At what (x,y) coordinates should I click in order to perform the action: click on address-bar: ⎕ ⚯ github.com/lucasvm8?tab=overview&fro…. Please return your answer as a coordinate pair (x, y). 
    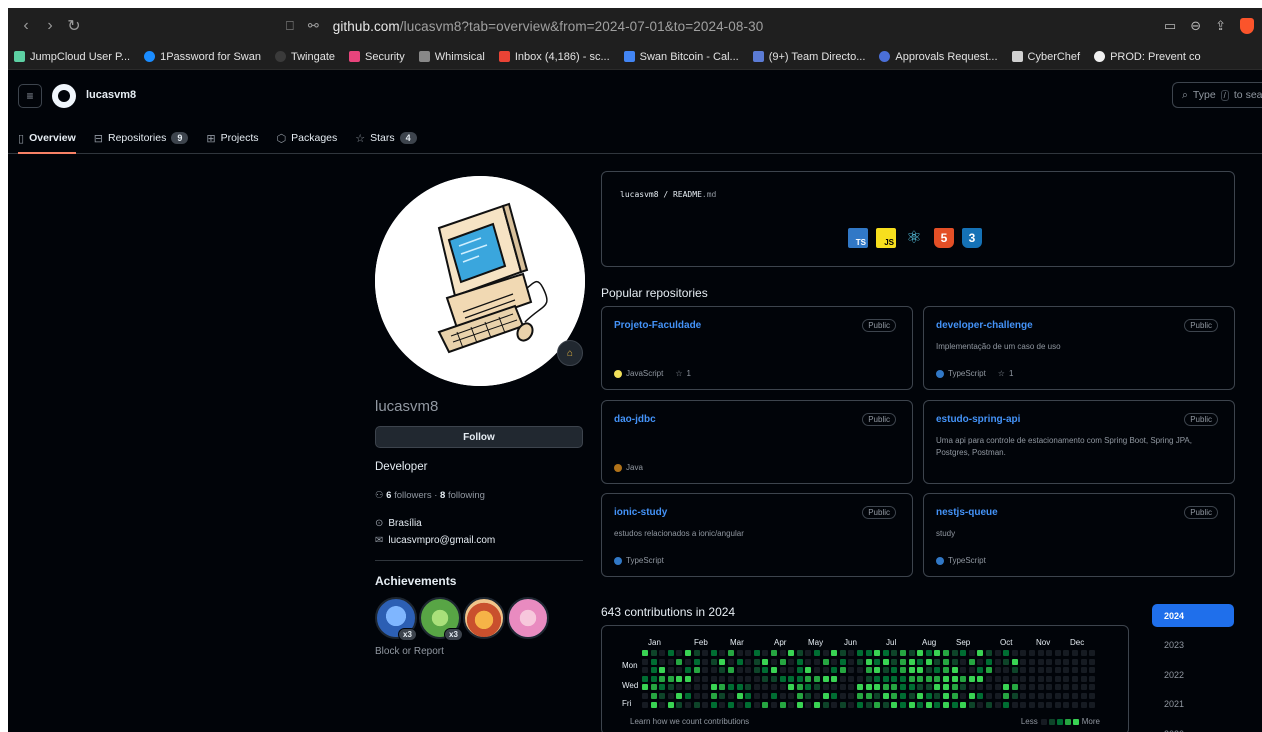
    Looking at the image, I should click on (524, 26).